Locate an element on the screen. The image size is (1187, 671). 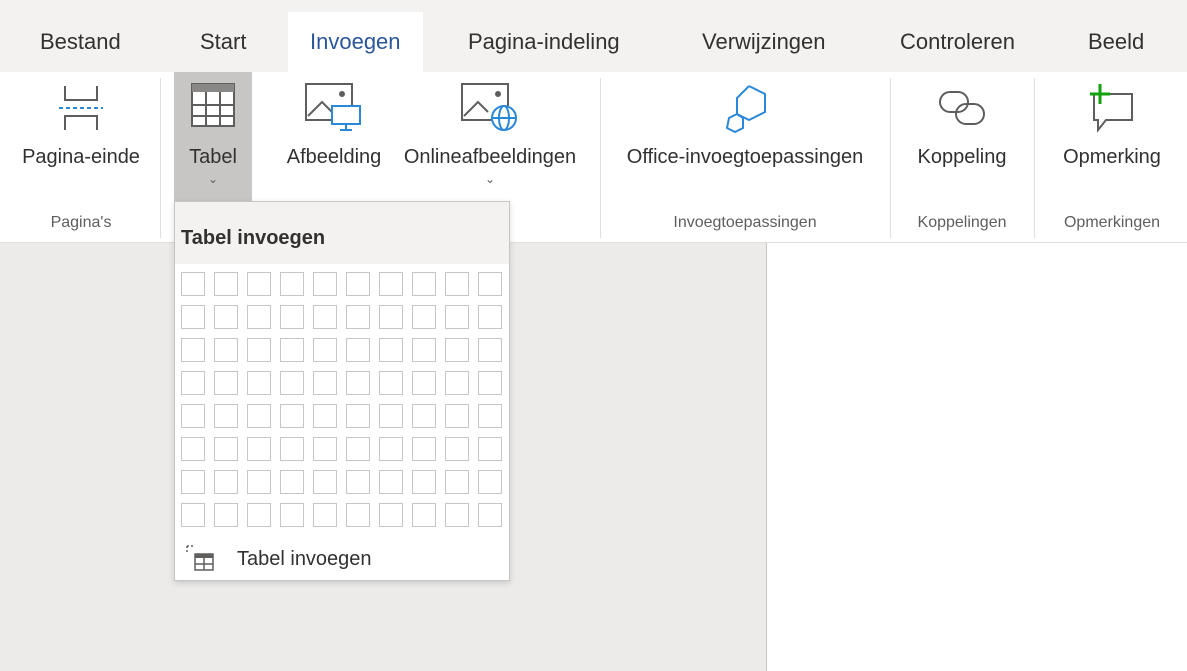
tab-pagina-indeling: Pagina-indeling is located at coordinates (544, 48).